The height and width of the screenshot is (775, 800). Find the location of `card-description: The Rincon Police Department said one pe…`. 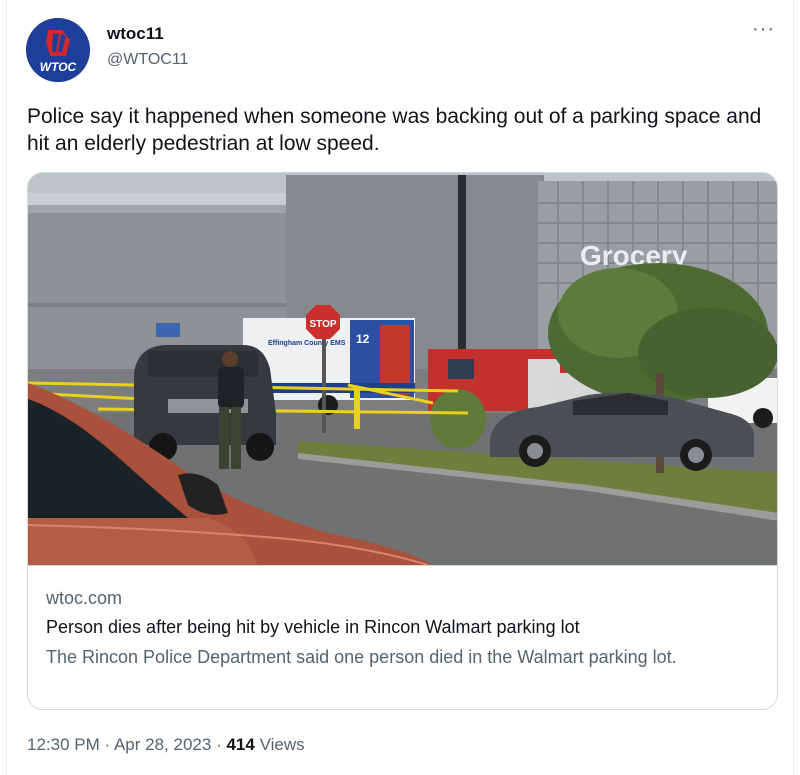

card-description: The Rincon Police Department said one pe… is located at coordinates (361, 657).